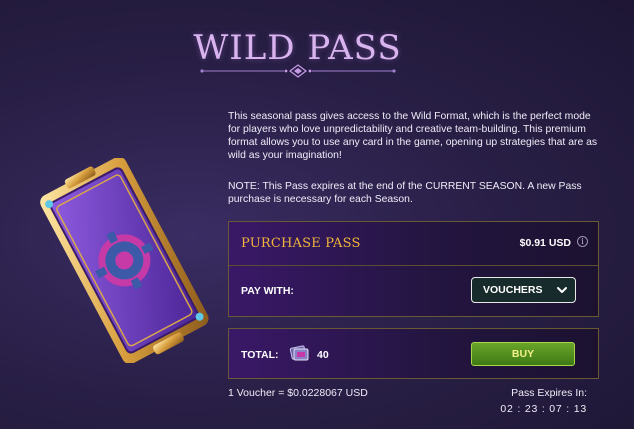 The image size is (634, 429). I want to click on payment-method-value: VOUCHERS, so click(513, 290).